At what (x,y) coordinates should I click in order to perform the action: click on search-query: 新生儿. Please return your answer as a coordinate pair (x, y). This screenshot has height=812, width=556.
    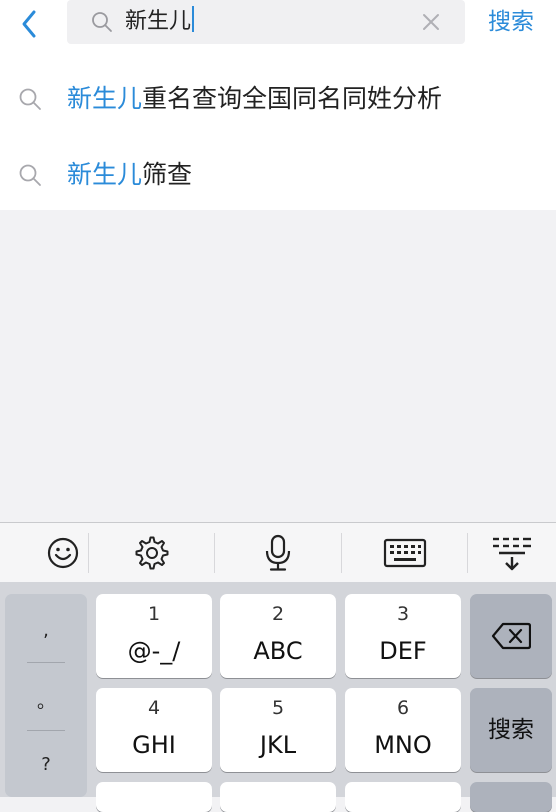
    Looking at the image, I should click on (160, 22).